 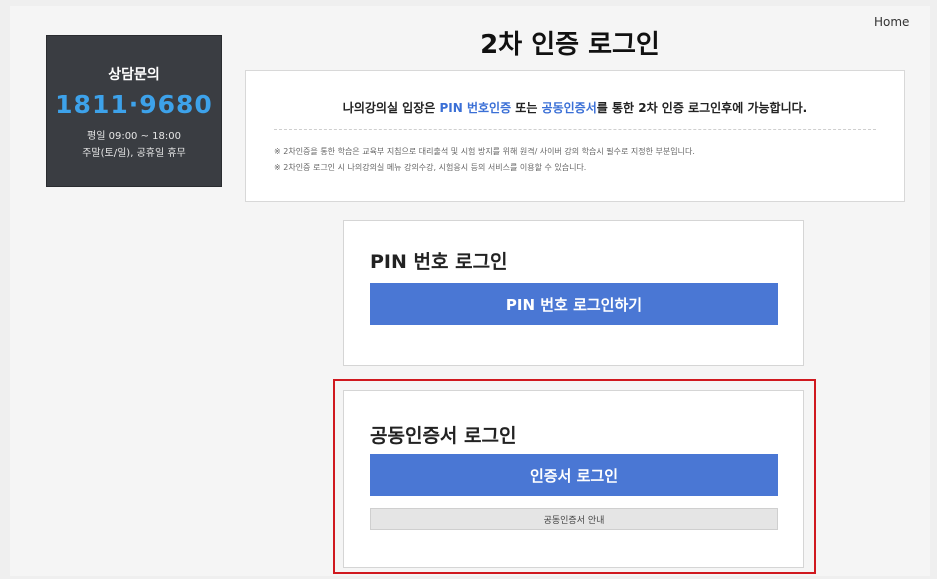 I want to click on contact-phone: 1811·9680, so click(x=134, y=104).